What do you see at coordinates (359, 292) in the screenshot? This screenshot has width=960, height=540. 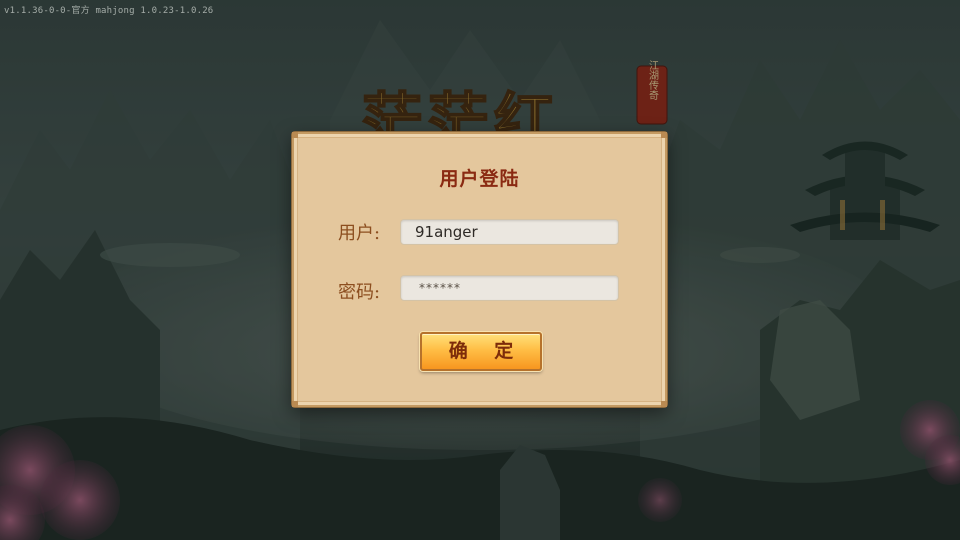 I see `password-label: 密码:` at bounding box center [359, 292].